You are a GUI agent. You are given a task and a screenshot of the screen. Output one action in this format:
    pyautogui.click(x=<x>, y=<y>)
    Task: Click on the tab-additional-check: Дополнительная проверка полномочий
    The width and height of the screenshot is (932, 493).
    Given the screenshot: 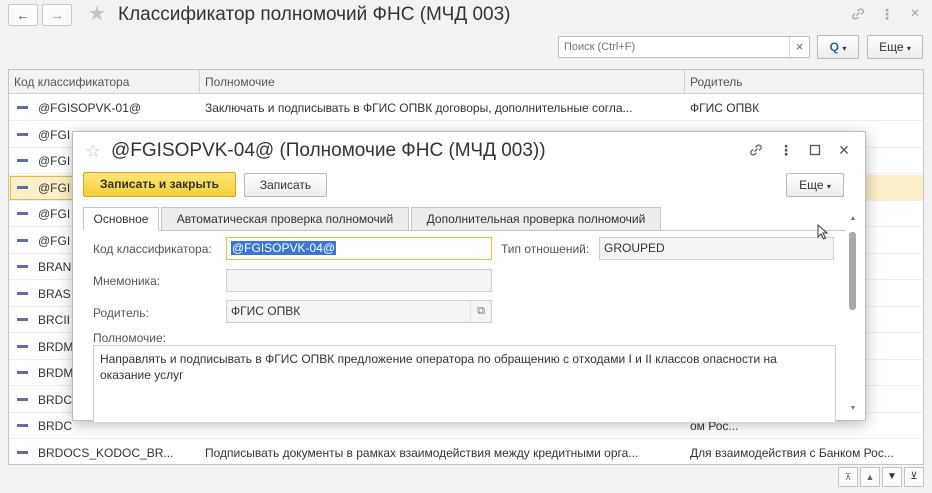 What is the action you would take?
    pyautogui.click(x=536, y=219)
    